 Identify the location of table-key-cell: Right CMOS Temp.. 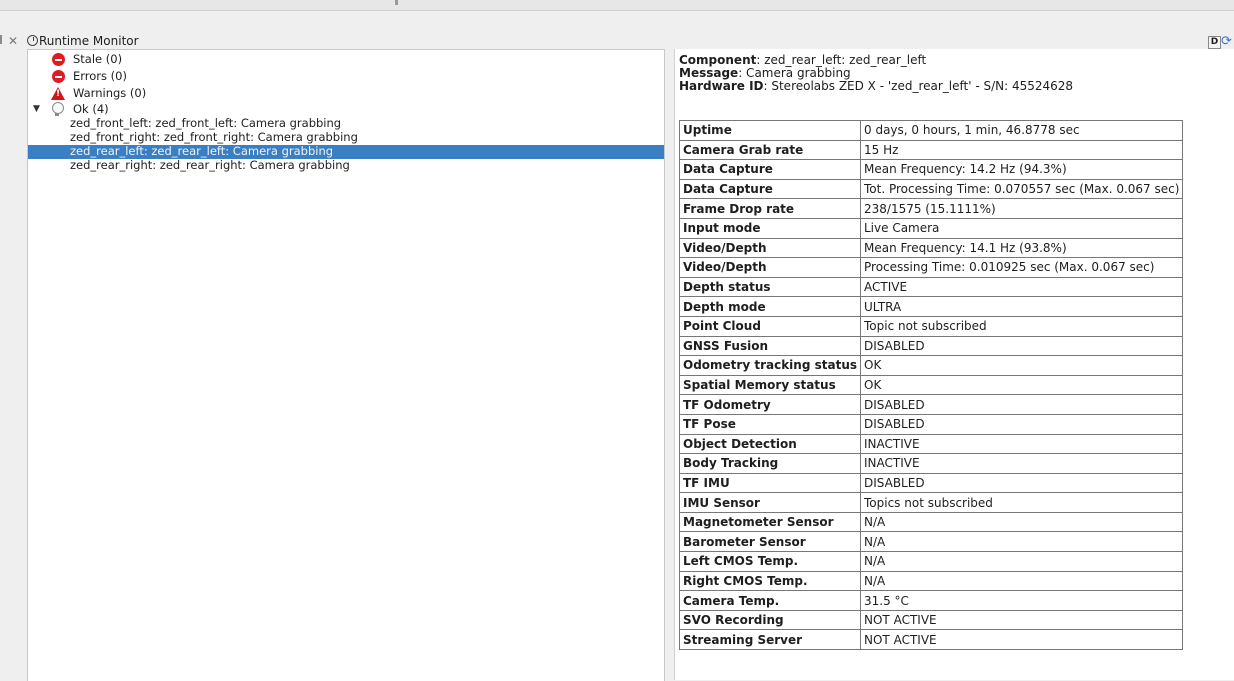
(770, 581).